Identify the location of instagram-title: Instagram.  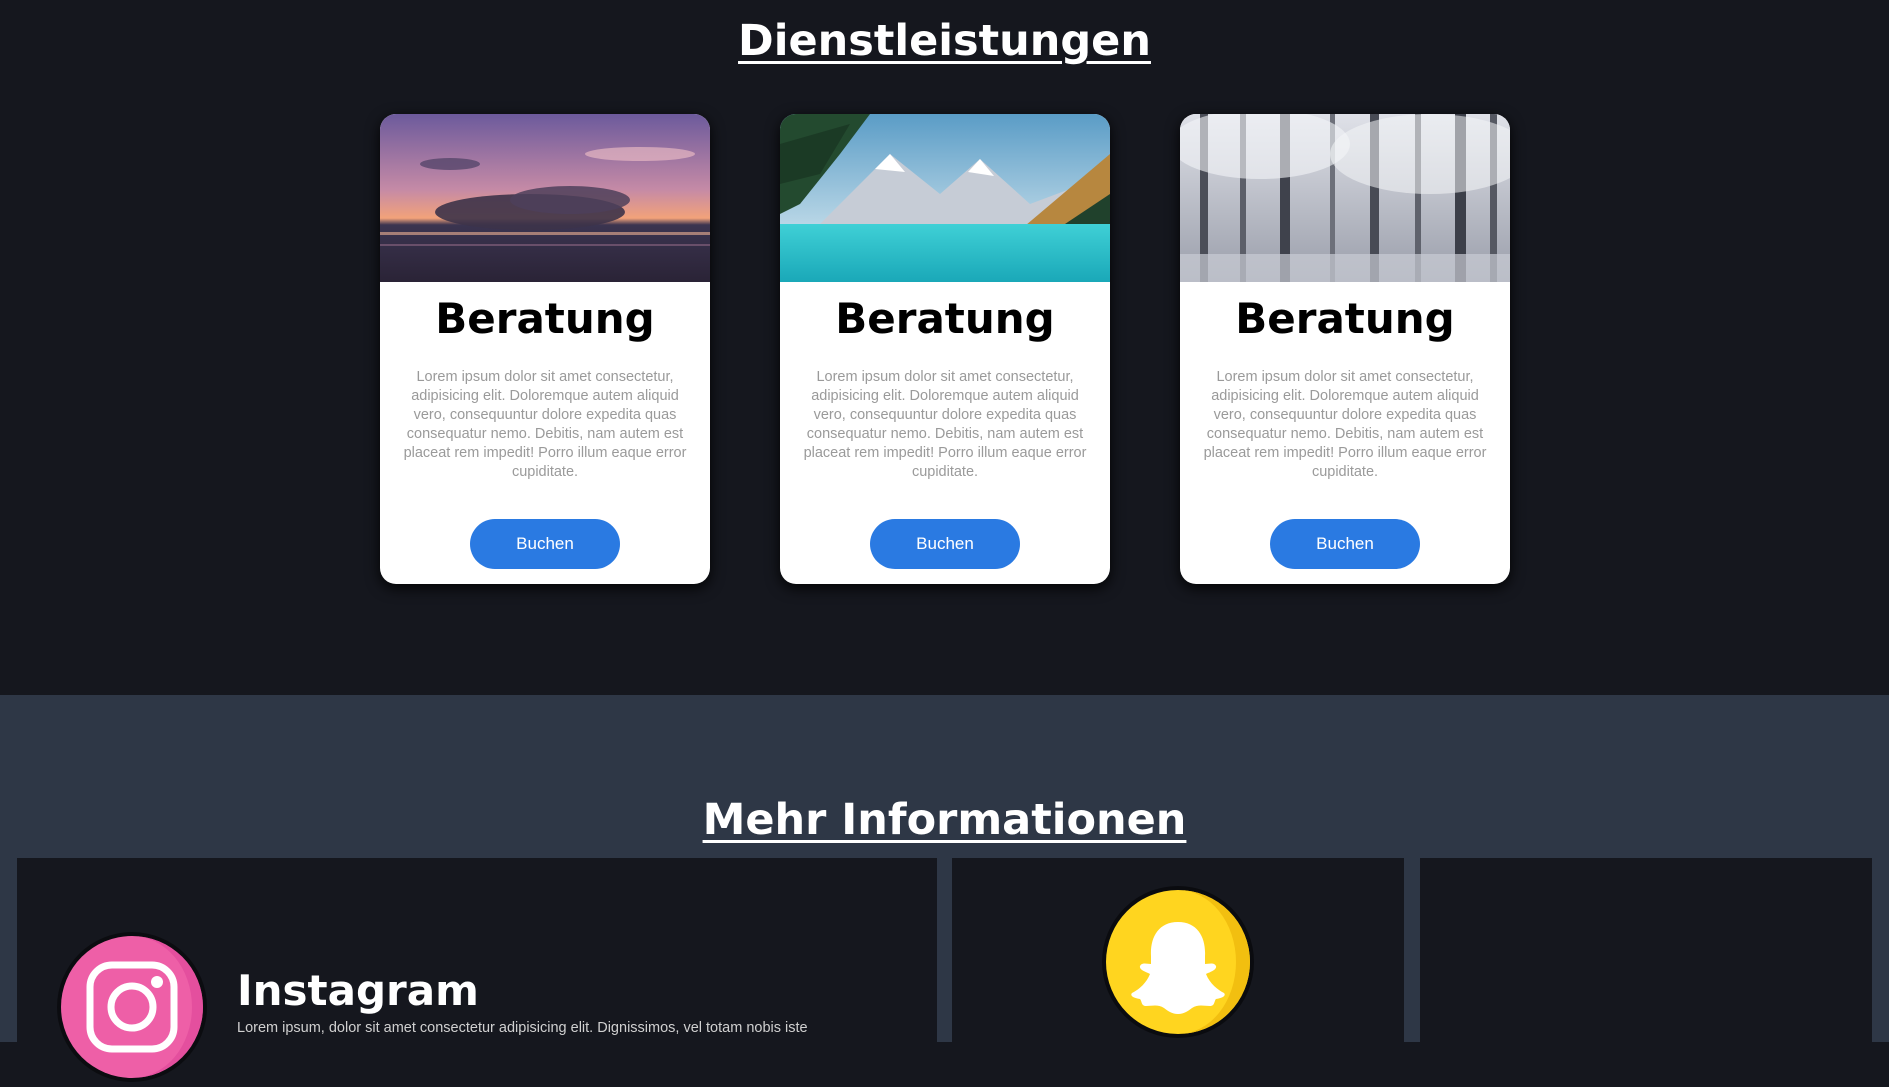
(358, 990).